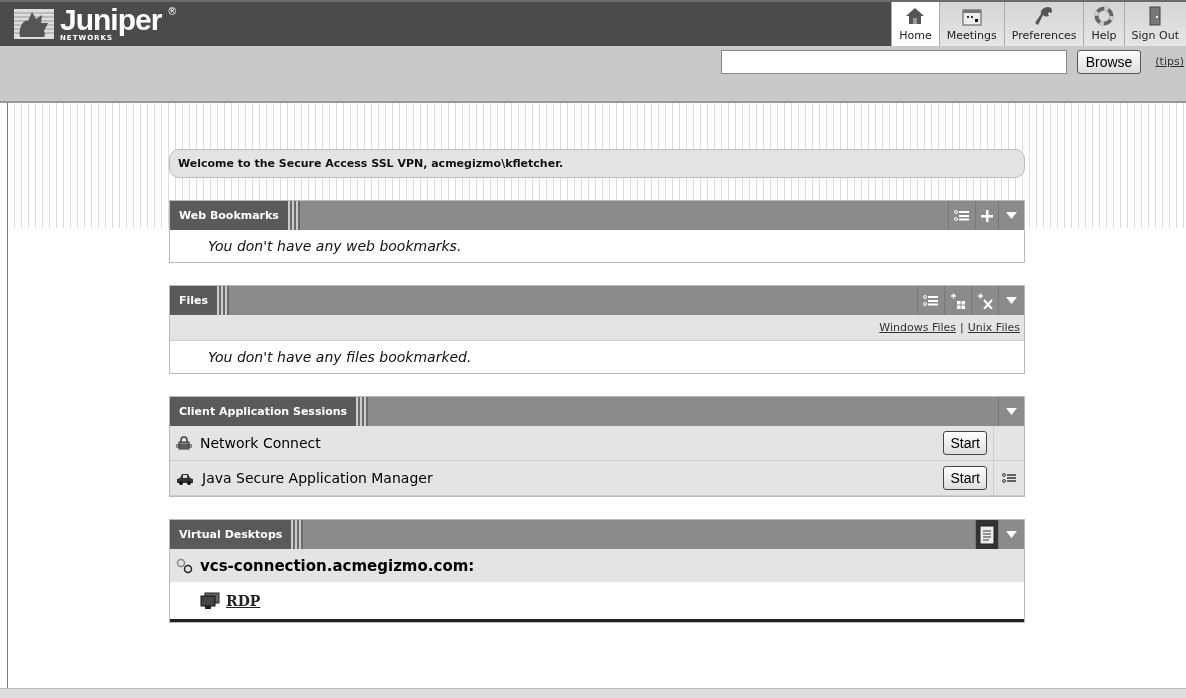  What do you see at coordinates (172, 11) in the screenshot?
I see `registered-mark: ®` at bounding box center [172, 11].